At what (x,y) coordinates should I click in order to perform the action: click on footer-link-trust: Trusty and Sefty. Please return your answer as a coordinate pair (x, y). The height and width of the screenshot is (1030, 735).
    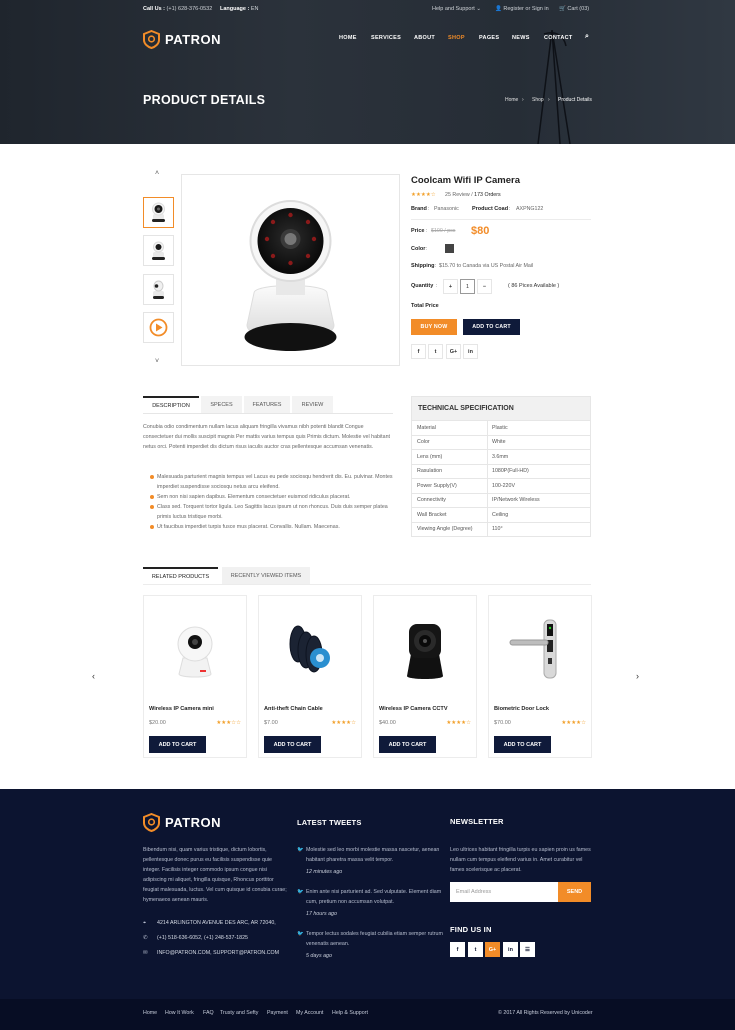
    Looking at the image, I should click on (239, 1013).